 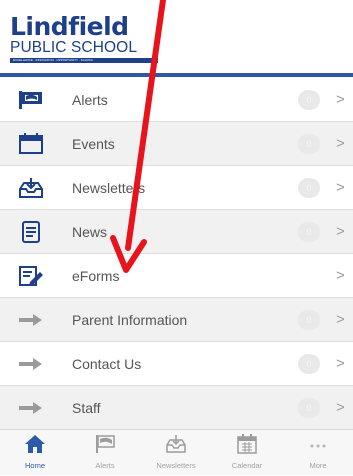 I want to click on form-pen-icon, so click(x=31, y=276).